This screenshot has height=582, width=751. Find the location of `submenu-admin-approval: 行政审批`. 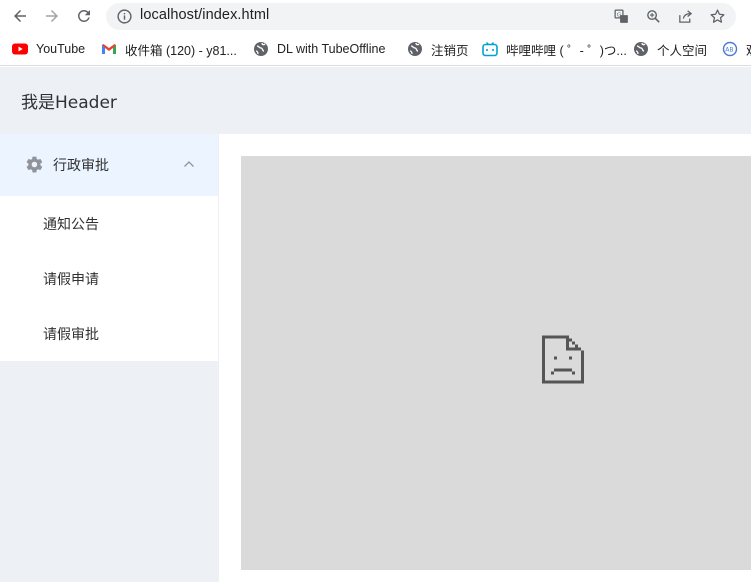

submenu-admin-approval: 行政审批 is located at coordinates (109, 165).